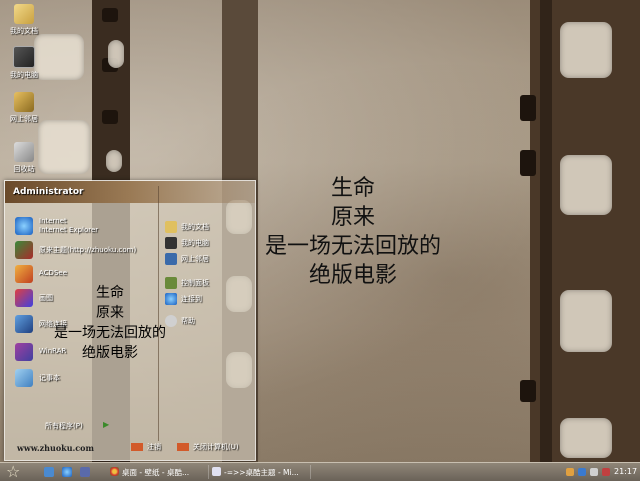  I want to click on notepad-icon, so click(24, 378).